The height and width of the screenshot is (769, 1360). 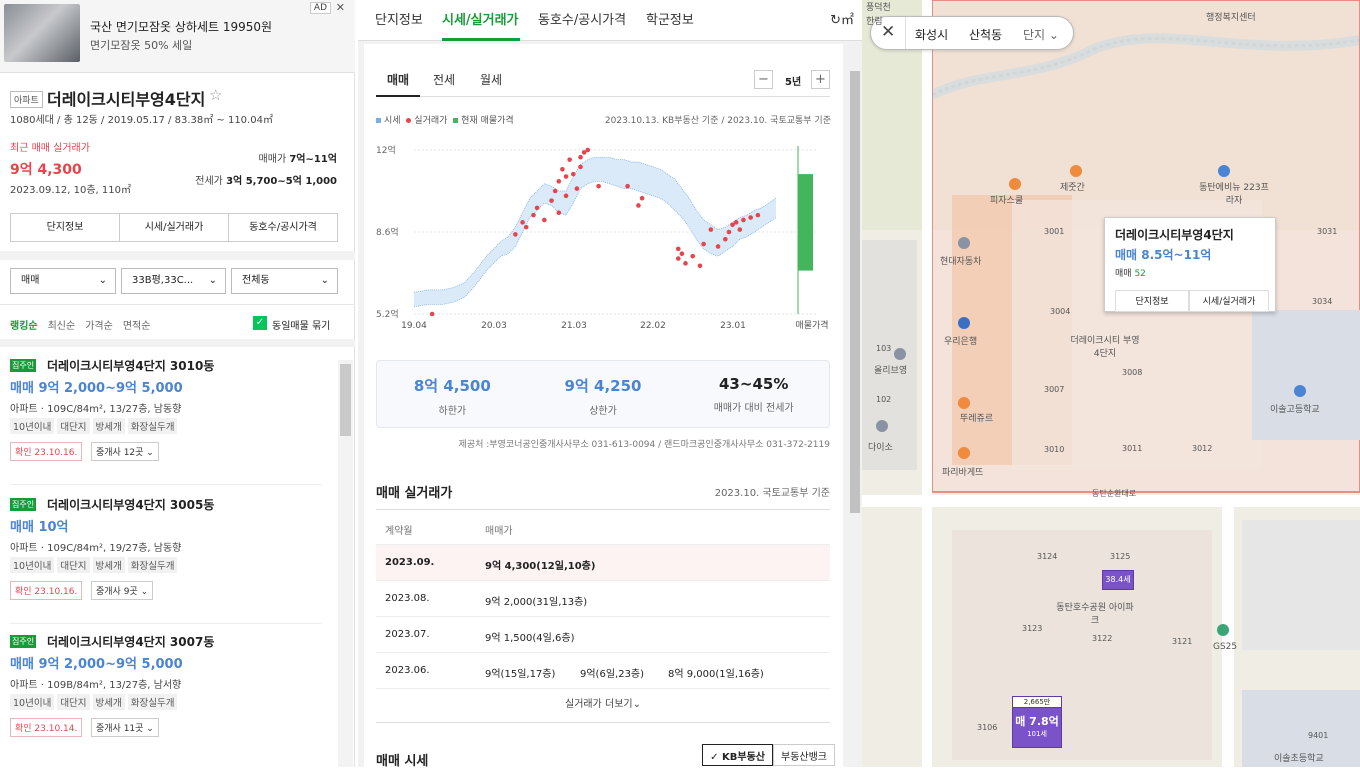 I want to click on building-number: 9401, so click(x=1318, y=735).